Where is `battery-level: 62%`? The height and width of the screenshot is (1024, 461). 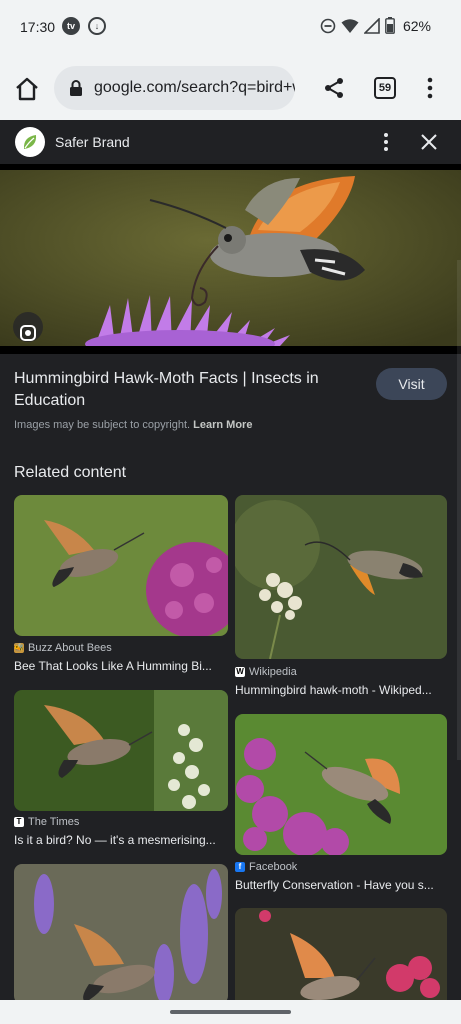
battery-level: 62% is located at coordinates (416, 25).